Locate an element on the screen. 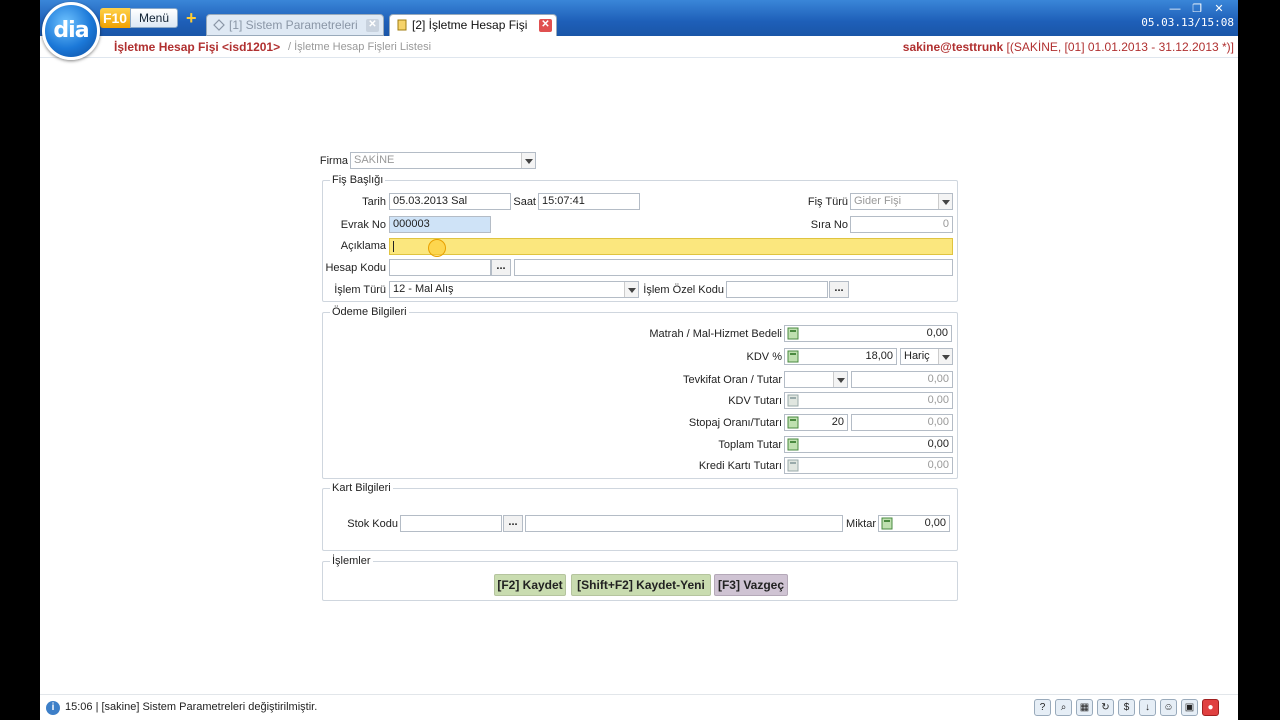 This screenshot has width=1280, height=720. kdv-tutari-label: KDV Tutarı is located at coordinates (755, 401).